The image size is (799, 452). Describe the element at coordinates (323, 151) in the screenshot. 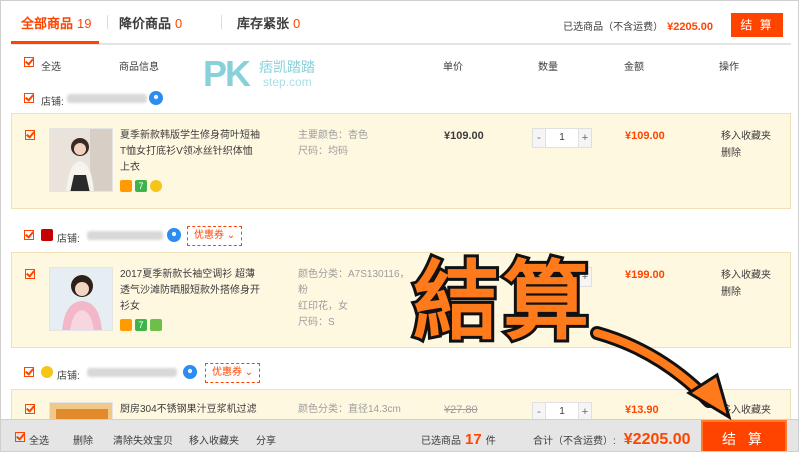

I see `sku-size: 尺码：均码` at that location.